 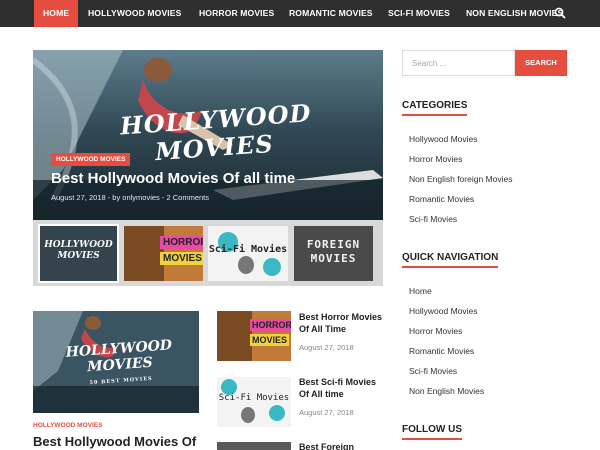 What do you see at coordinates (173, 178) in the screenshot?
I see `hero-post-title: Best Hollywood Movies Of all time` at bounding box center [173, 178].